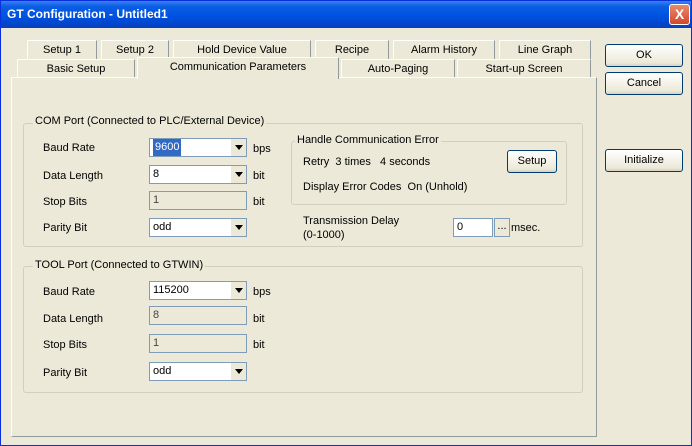  I want to click on display-error-codes-text: Display Error Codes On (Unhold), so click(385, 187).